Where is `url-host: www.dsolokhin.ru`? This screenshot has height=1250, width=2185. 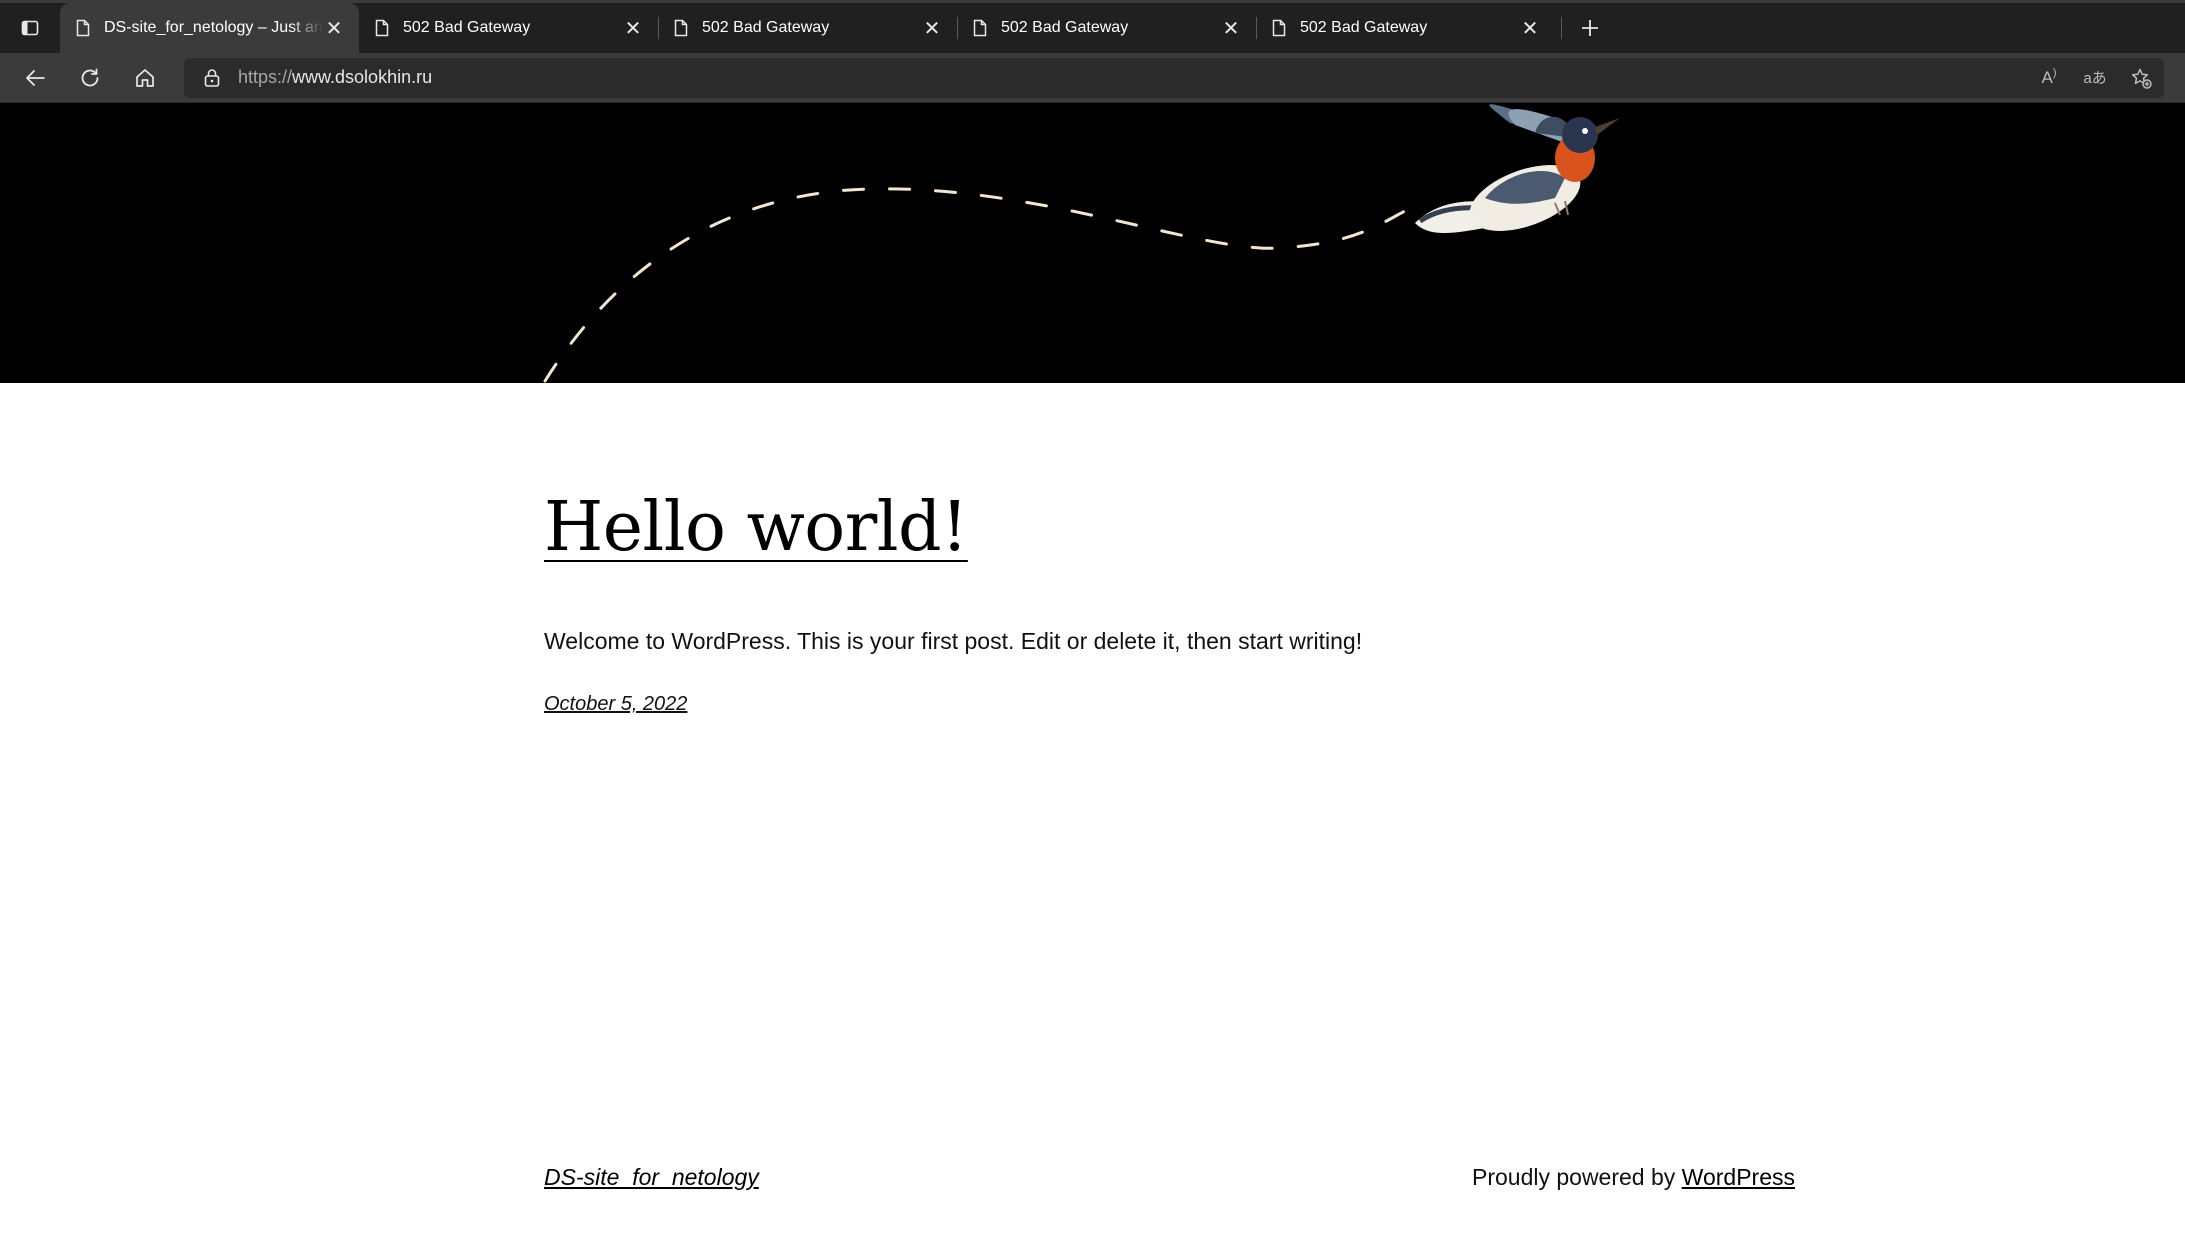
url-host: www.dsolokhin.ru is located at coordinates (362, 77).